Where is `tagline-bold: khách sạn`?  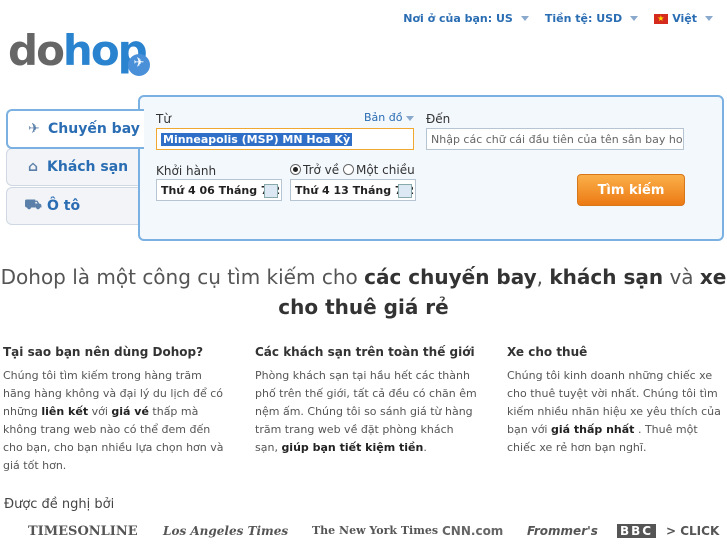 tagline-bold: khách sạn is located at coordinates (606, 277).